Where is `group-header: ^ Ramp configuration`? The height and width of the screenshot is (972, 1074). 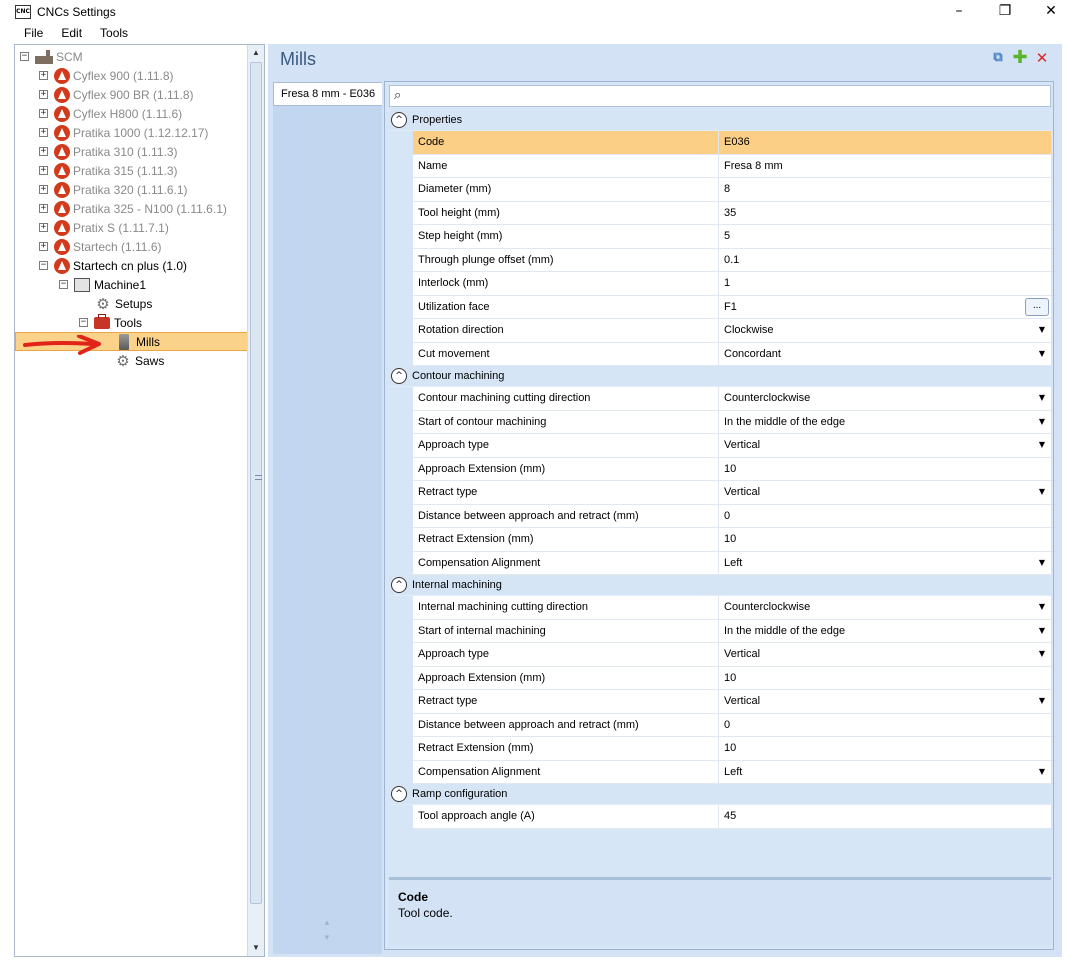 group-header: ^ Ramp configuration is located at coordinates (720, 794).